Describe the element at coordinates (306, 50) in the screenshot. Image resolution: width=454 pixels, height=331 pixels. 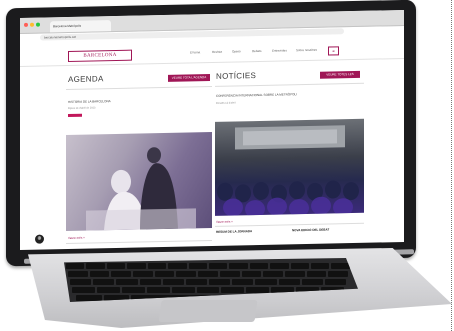
I see `nav-item: Sobre nosaltres` at that location.